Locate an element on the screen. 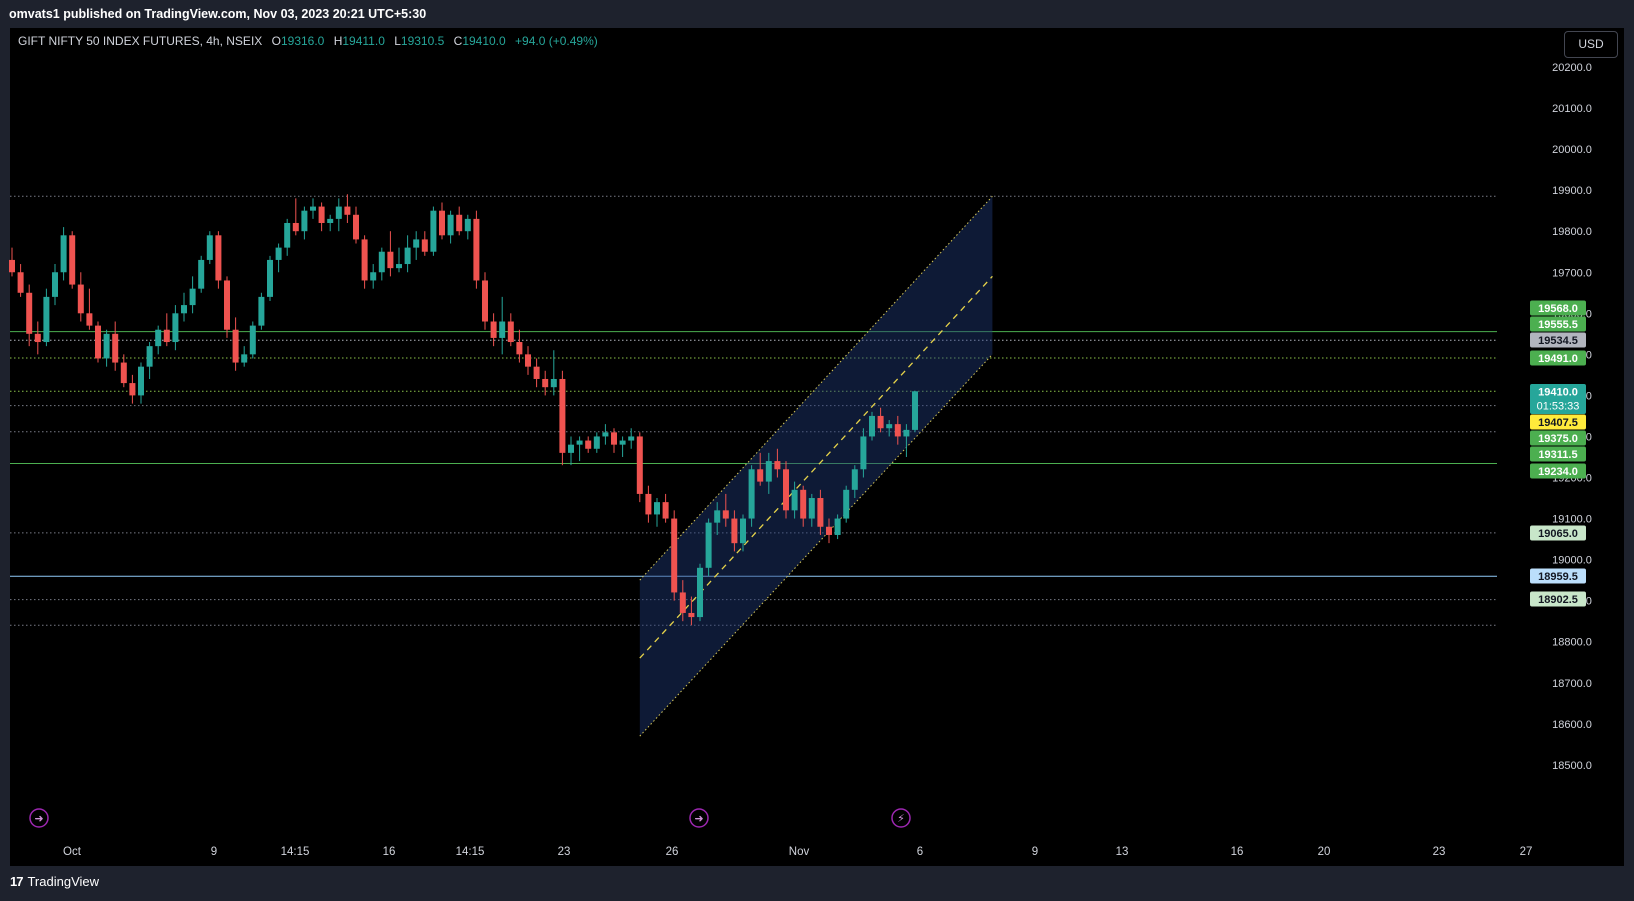 The image size is (1634, 901). price-tick-5: 19700.0 is located at coordinates (1572, 273).